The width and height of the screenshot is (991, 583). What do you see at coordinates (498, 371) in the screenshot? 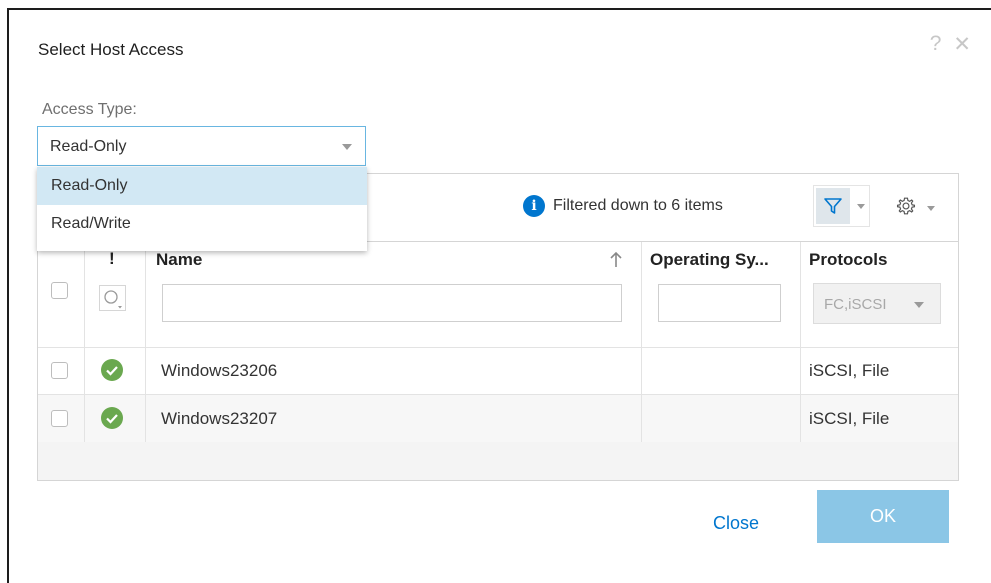
I see `table-row: Windows23206 iSCSI, File` at bounding box center [498, 371].